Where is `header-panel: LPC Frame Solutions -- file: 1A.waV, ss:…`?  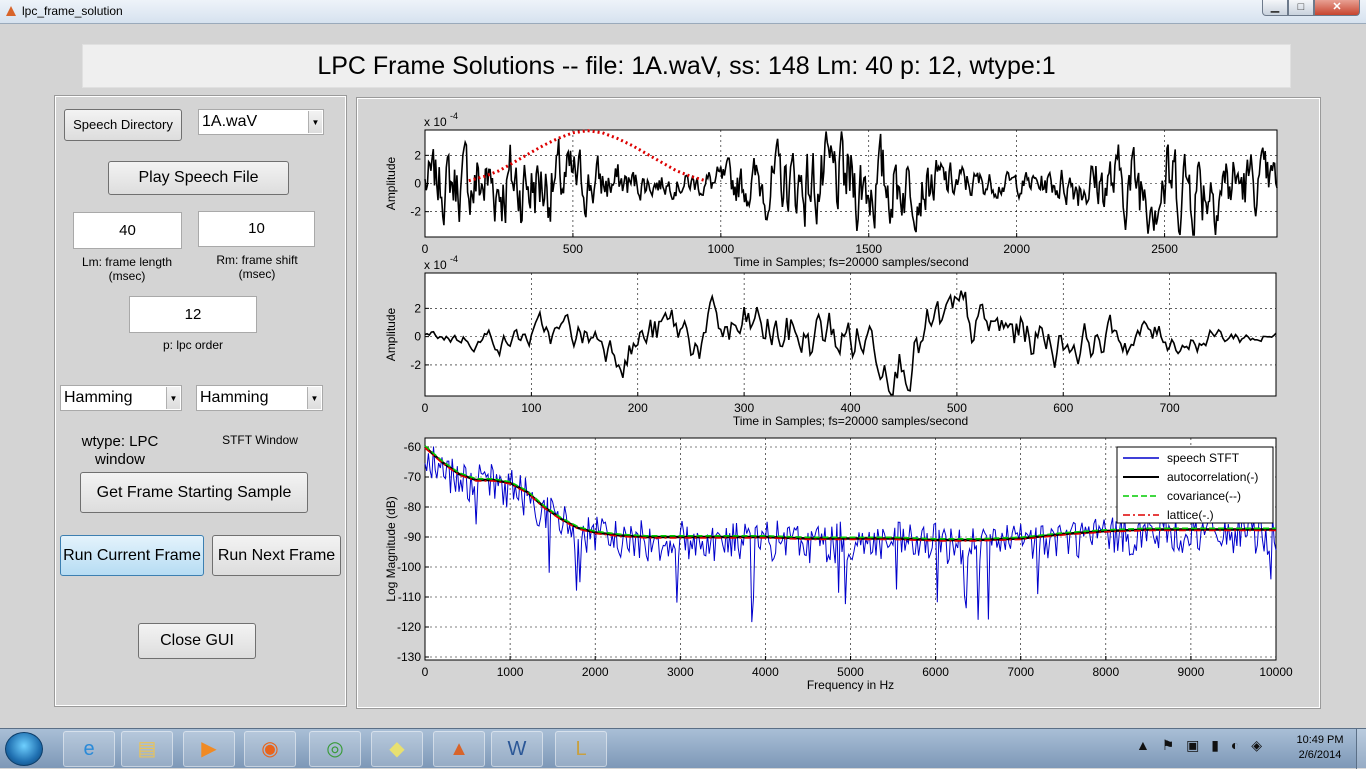 header-panel: LPC Frame Solutions -- file: 1A.waV, ss:… is located at coordinates (686, 66).